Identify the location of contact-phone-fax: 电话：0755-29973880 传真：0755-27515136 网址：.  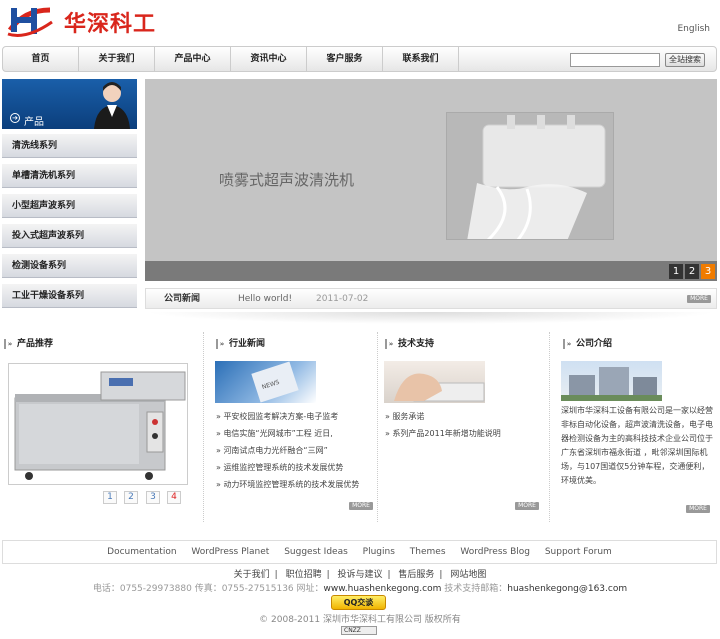
(208, 589).